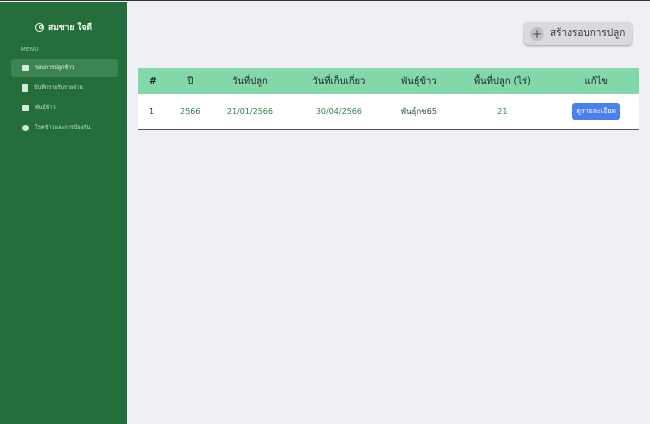  What do you see at coordinates (25, 68) in the screenshot?
I see `calendar-icon` at bounding box center [25, 68].